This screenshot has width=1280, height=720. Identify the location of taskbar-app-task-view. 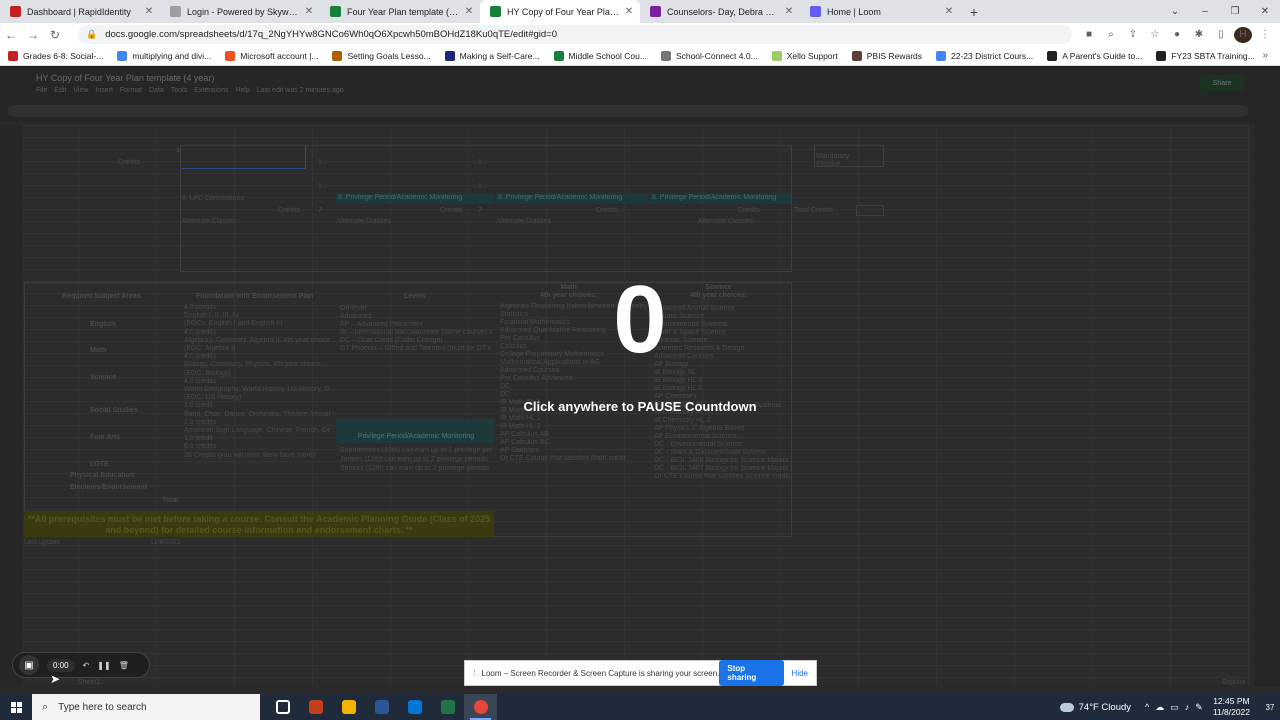
(282, 707).